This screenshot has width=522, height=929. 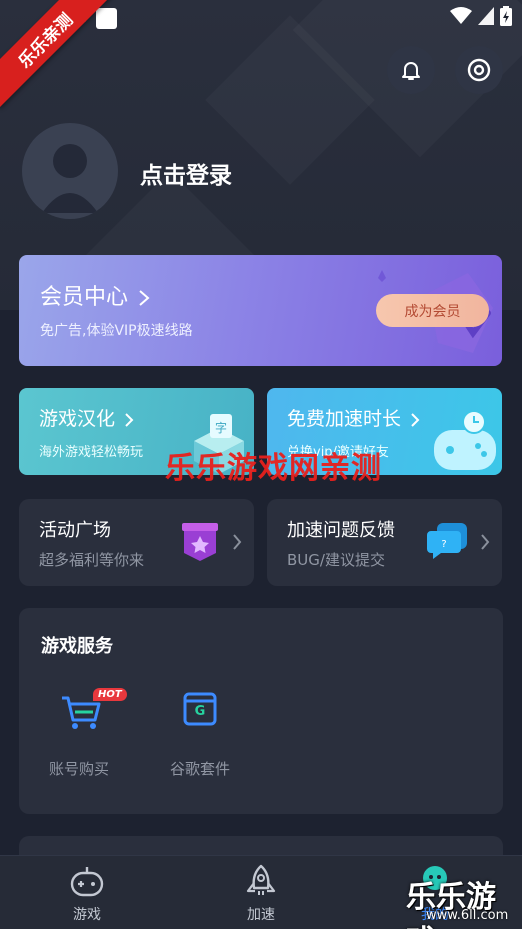 I want to click on account-purchase-label: 账号购买, so click(x=78, y=769).